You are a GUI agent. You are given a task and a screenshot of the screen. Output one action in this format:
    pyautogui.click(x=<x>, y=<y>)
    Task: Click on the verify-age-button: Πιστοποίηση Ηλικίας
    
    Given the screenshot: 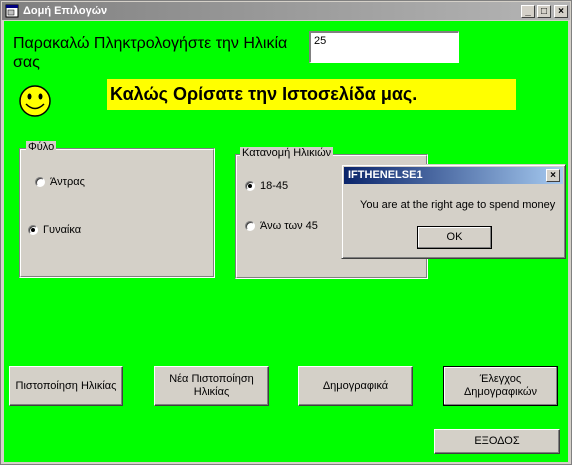 What is the action you would take?
    pyautogui.click(x=66, y=386)
    